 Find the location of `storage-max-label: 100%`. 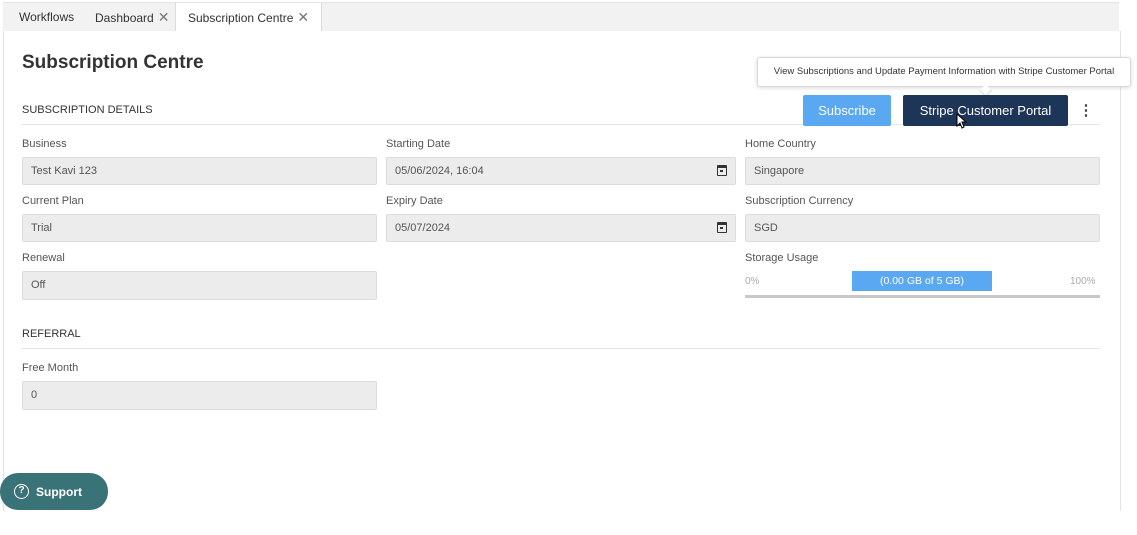

storage-max-label: 100% is located at coordinates (1083, 281).